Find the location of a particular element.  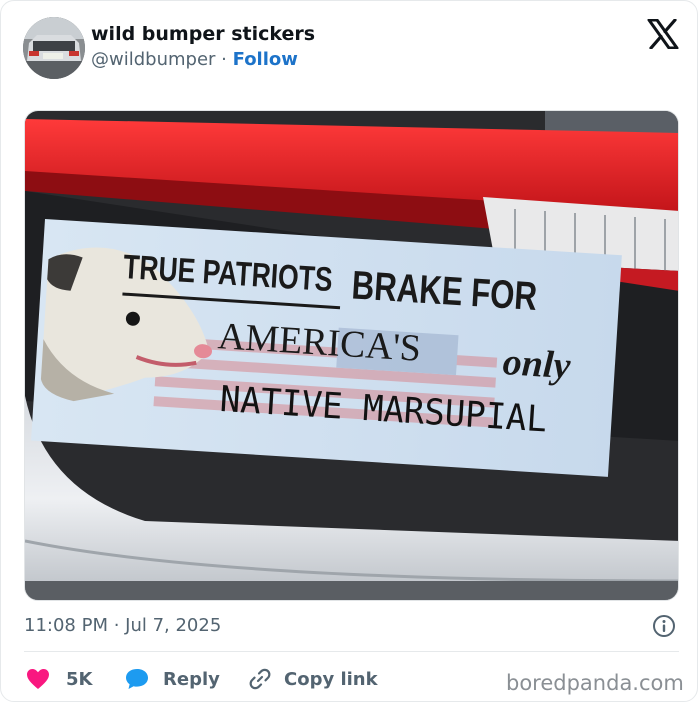

like-count: 5K is located at coordinates (79, 679).